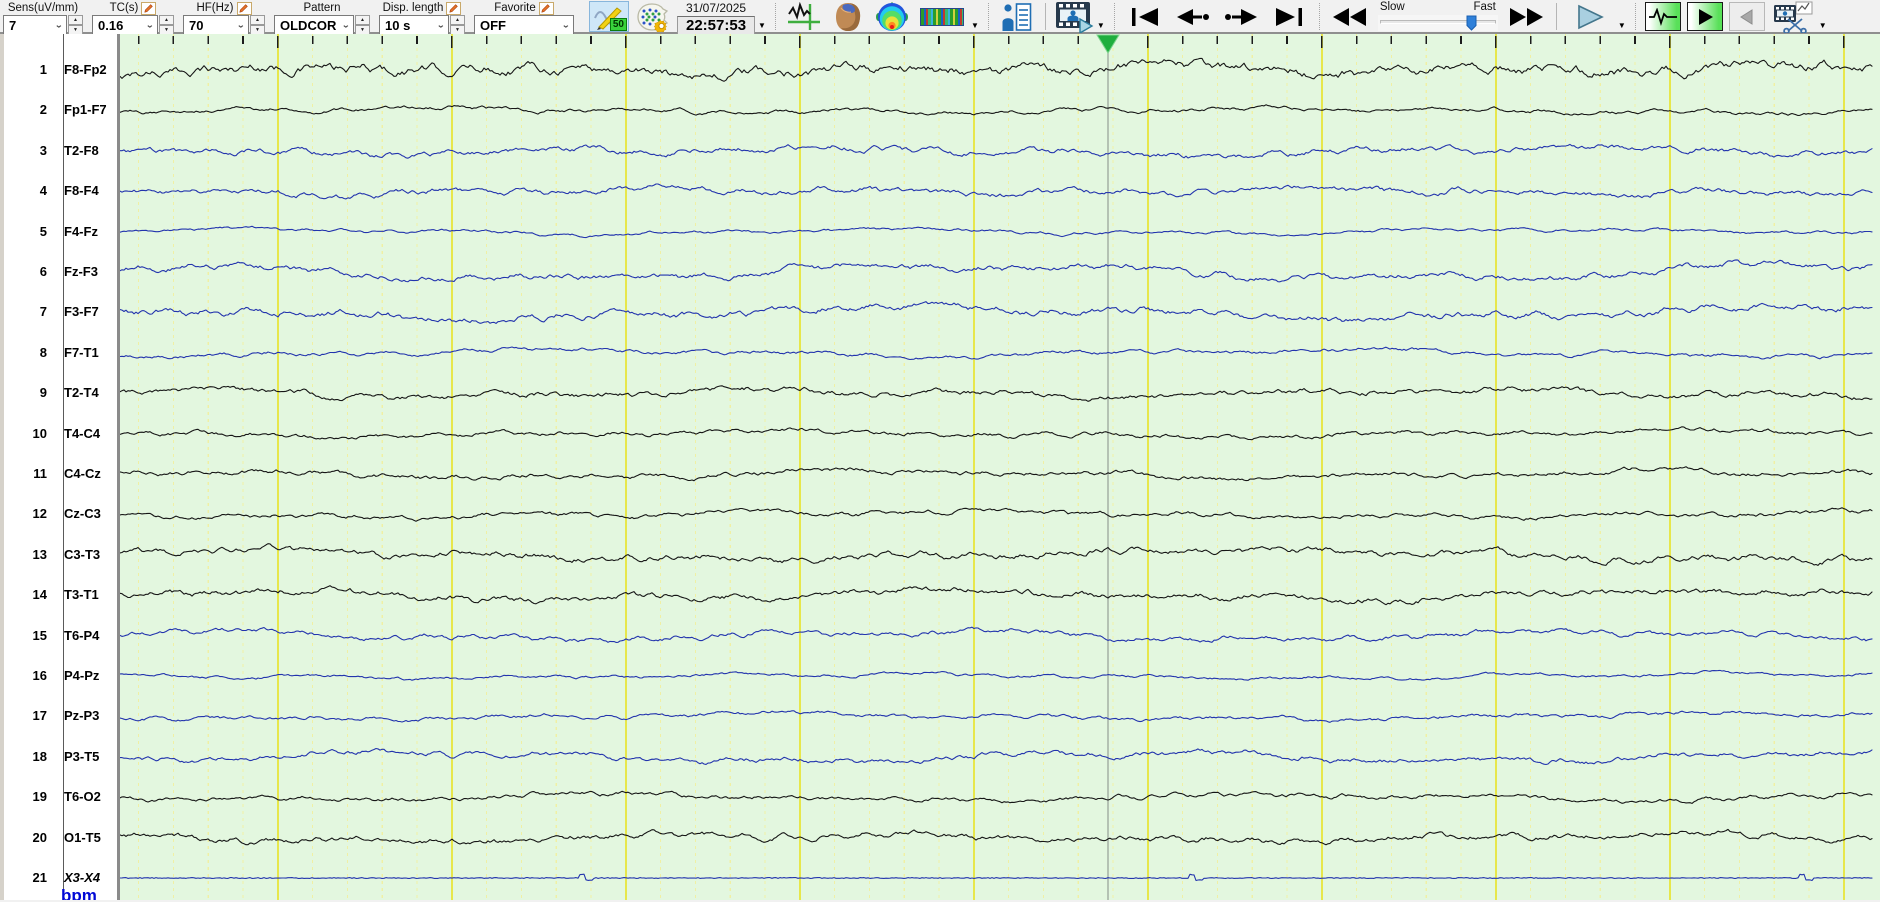 This screenshot has height=902, width=1880. Describe the element at coordinates (39, 514) in the screenshot. I see `channel-number: 12` at that location.